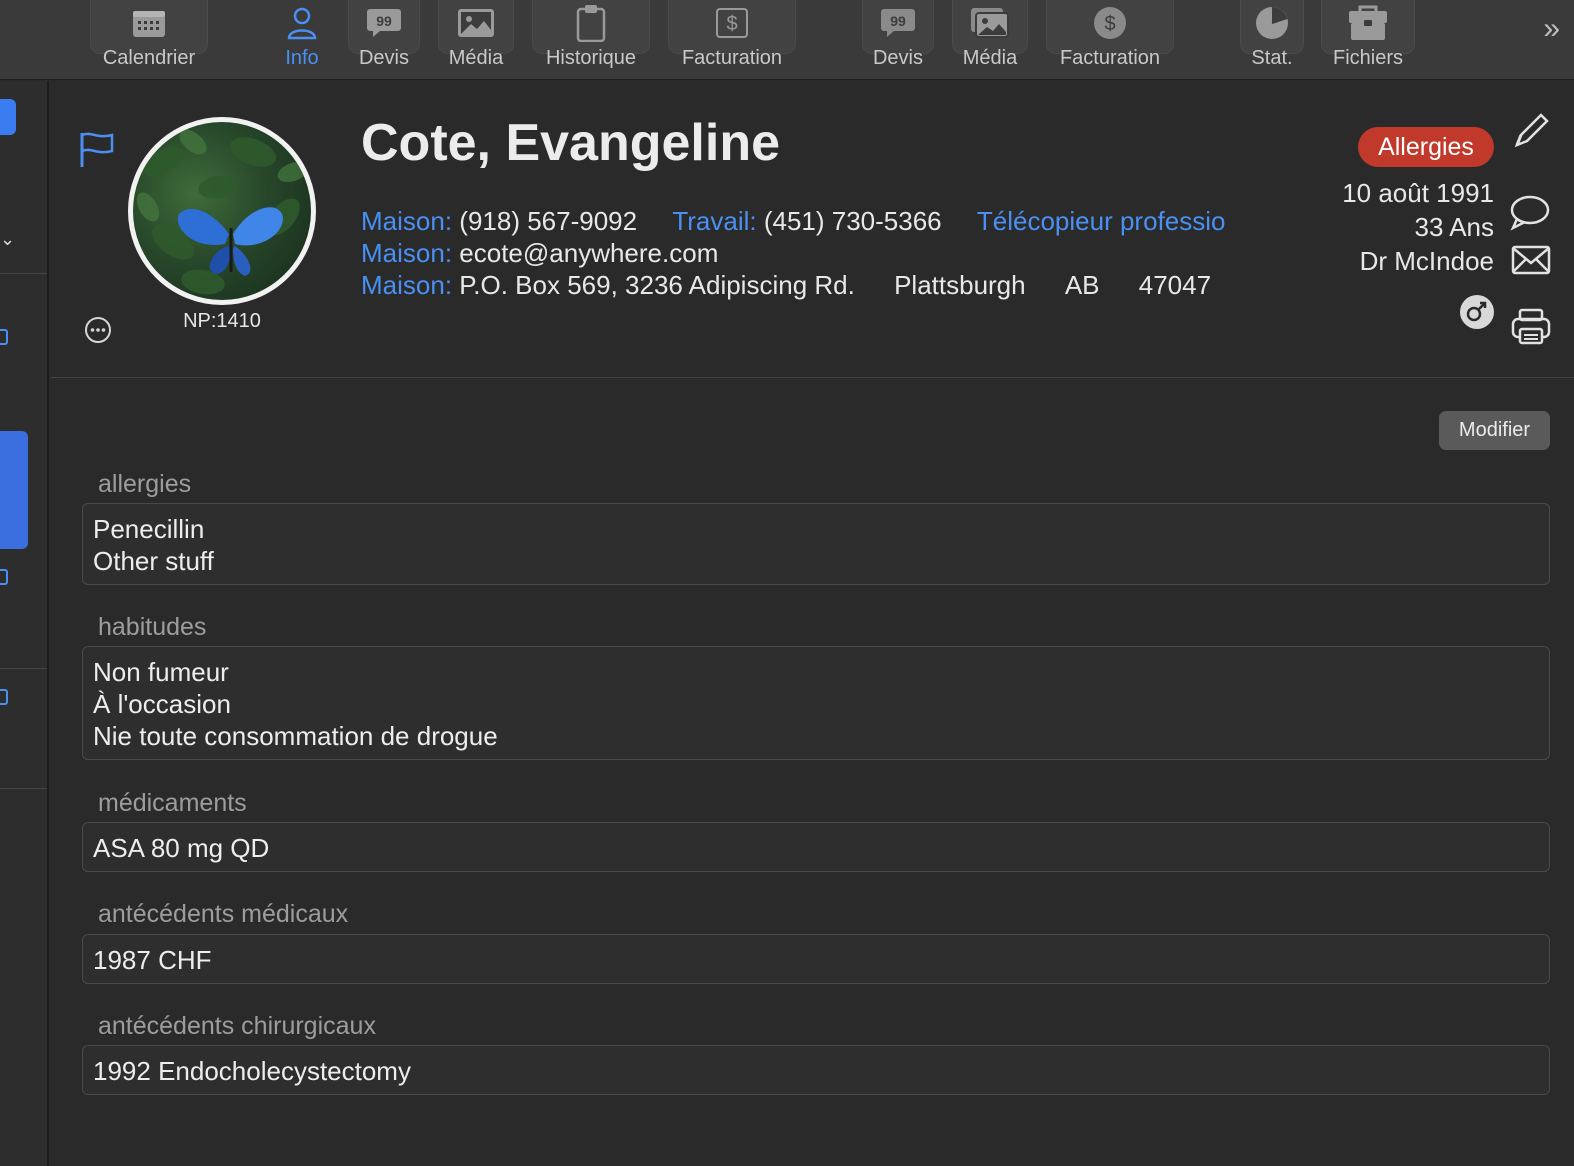 The height and width of the screenshot is (1166, 1574). Describe the element at coordinates (162, 704) in the screenshot. I see `habitudes-line: À l'occasion` at that location.